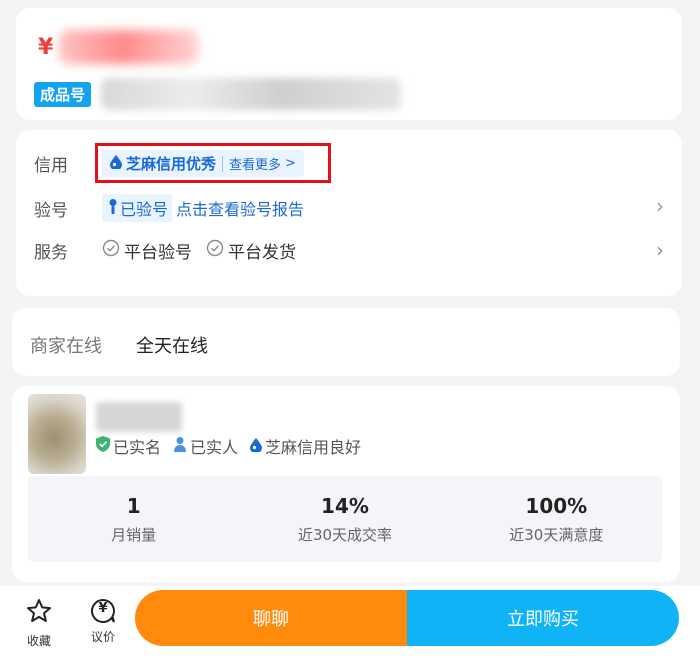  What do you see at coordinates (139, 417) in the screenshot?
I see `seller-name-blurred` at bounding box center [139, 417].